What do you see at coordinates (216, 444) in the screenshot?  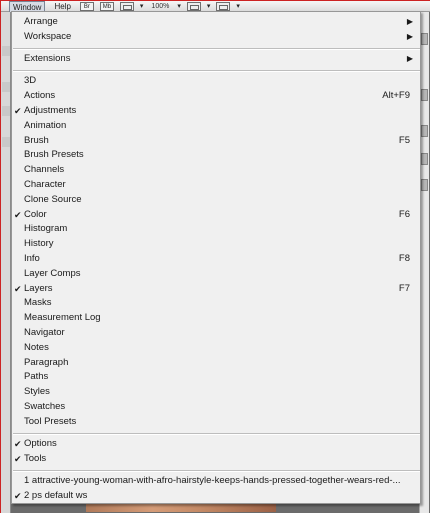 I see `menu-item-options: ✔ Options` at bounding box center [216, 444].